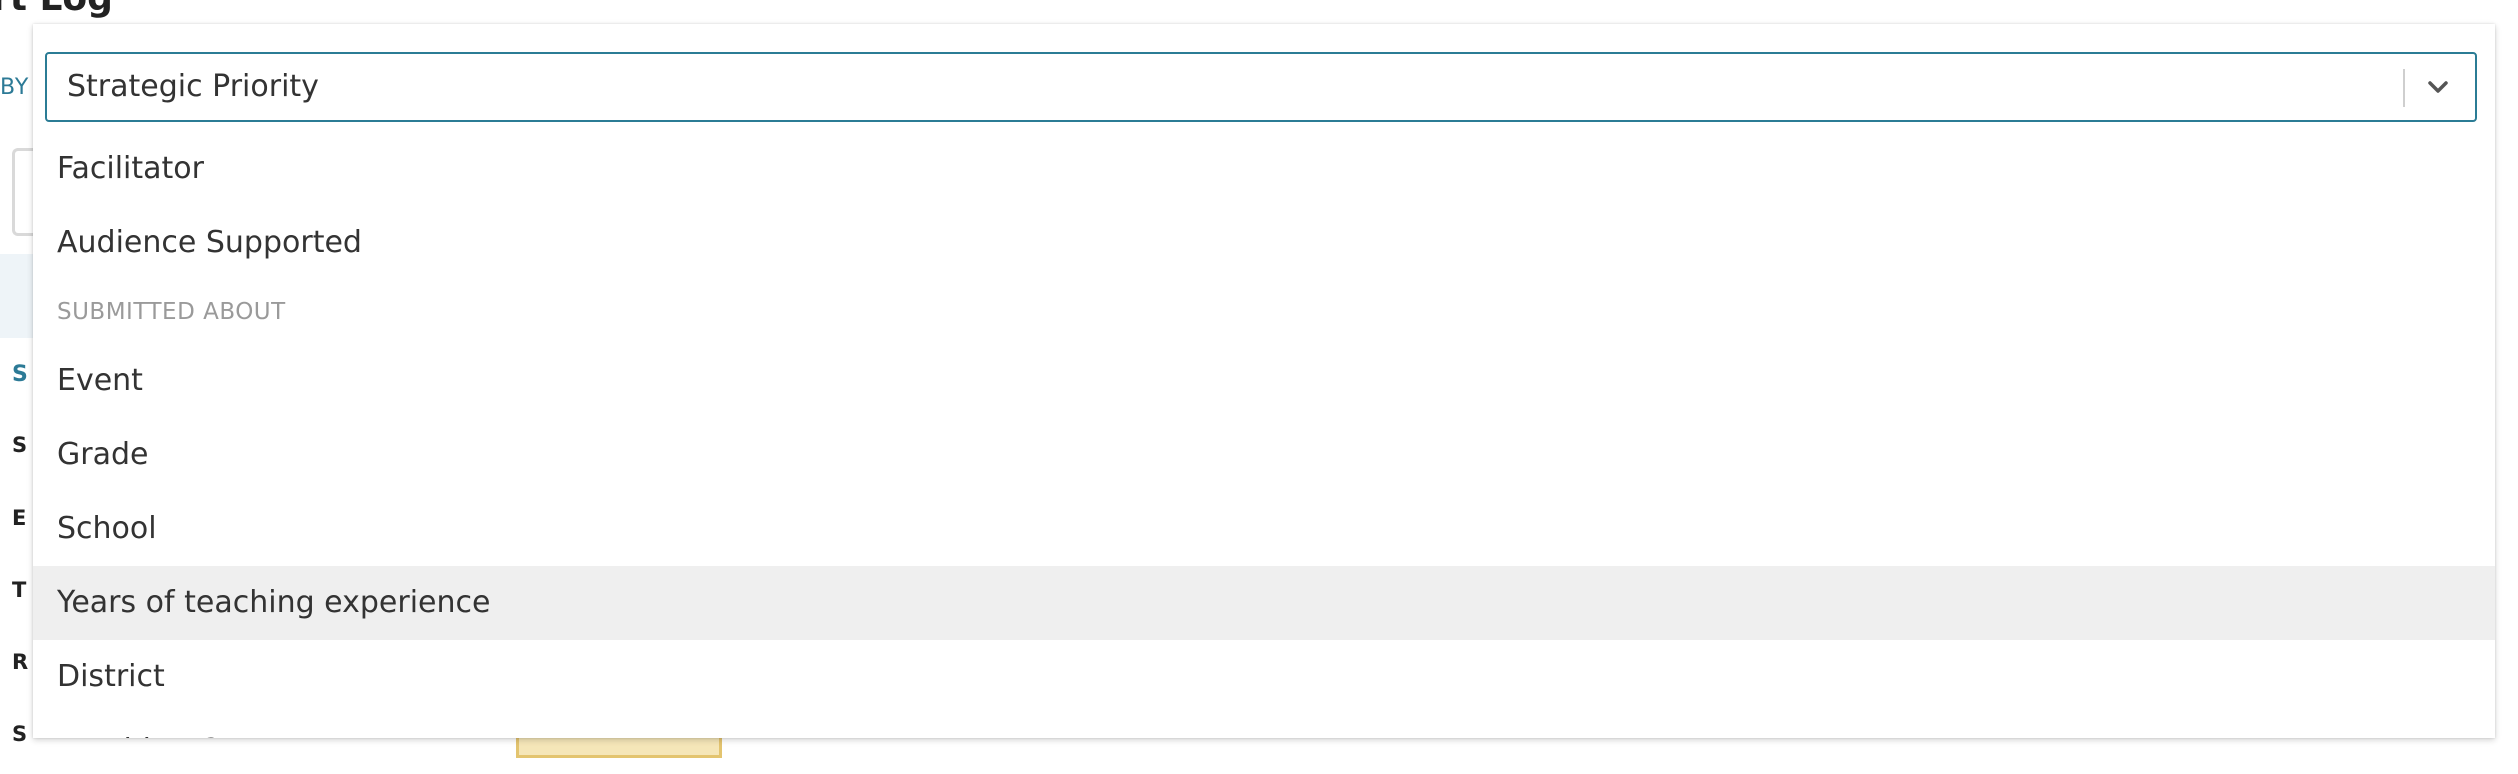  I want to click on page-title: rt Log, so click(56, 9).